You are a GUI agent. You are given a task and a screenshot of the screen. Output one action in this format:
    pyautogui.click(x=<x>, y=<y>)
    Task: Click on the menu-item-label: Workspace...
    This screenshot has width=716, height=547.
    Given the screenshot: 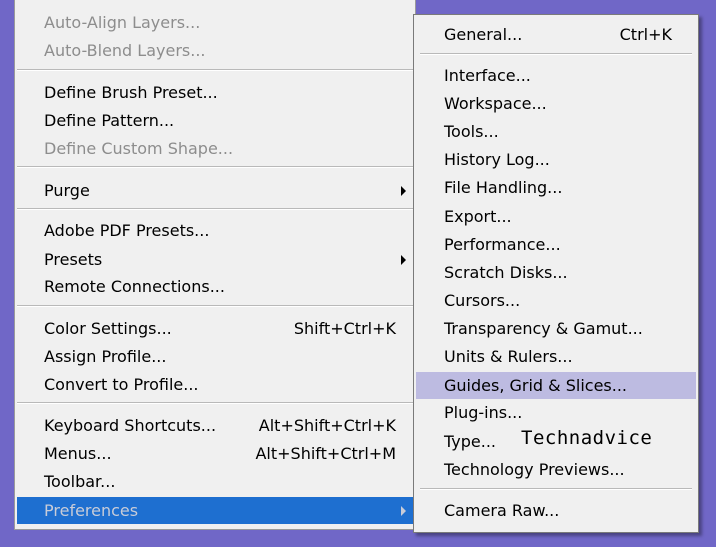 What is the action you would take?
    pyautogui.click(x=495, y=103)
    